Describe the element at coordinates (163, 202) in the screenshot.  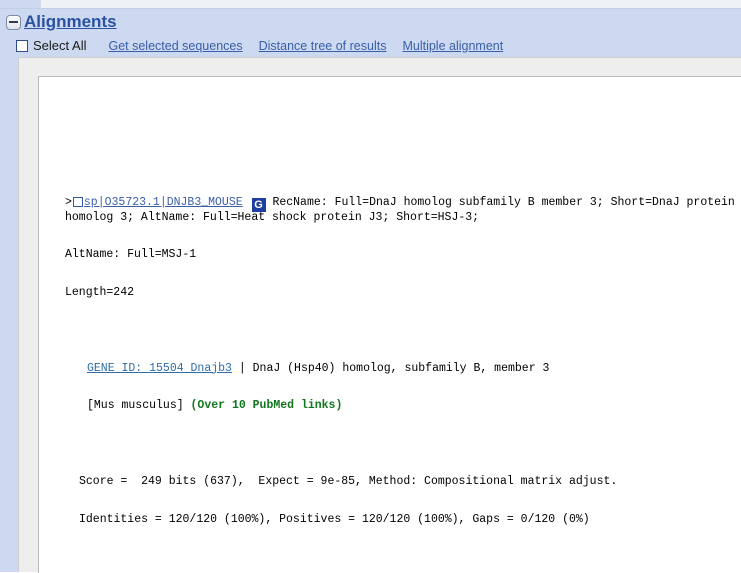
I see `accession-link: sp|O35723.1|DNJB3_MOUSE` at that location.